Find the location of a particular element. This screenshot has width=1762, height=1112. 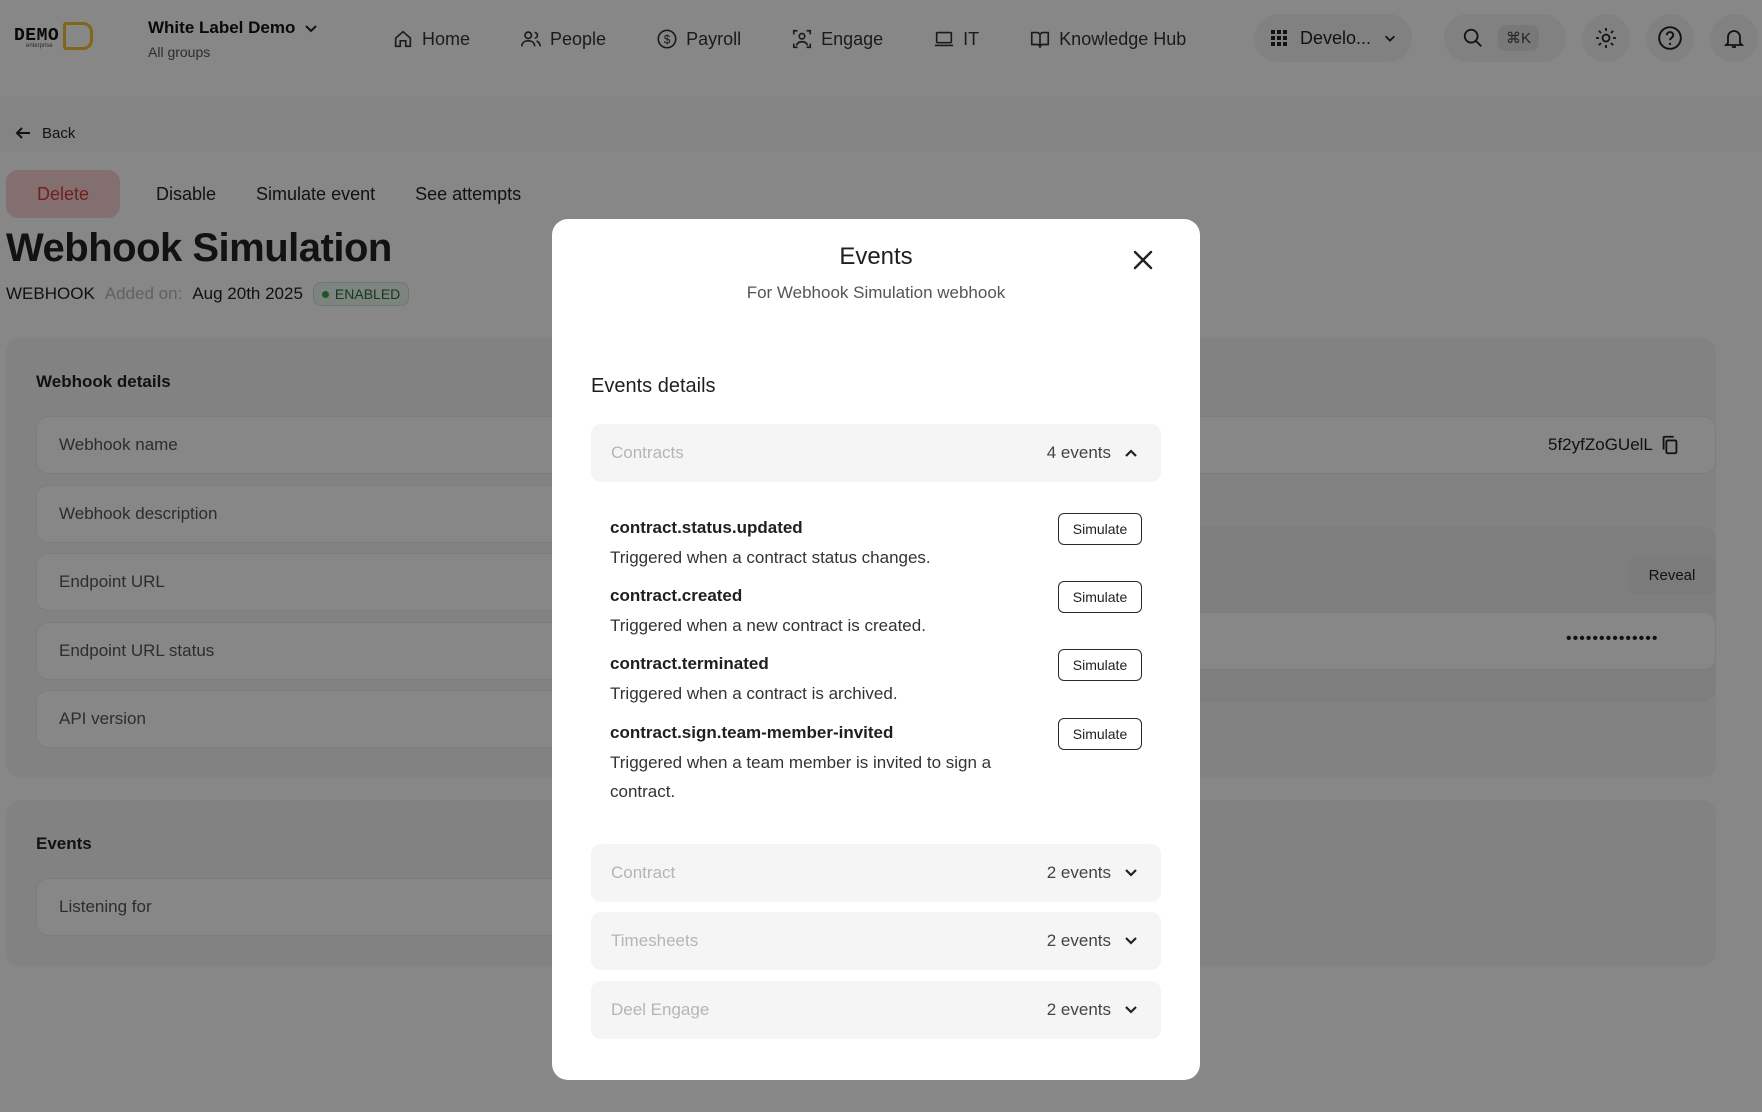

accordion-contracts: Contracts 4 events is located at coordinates (876, 453).